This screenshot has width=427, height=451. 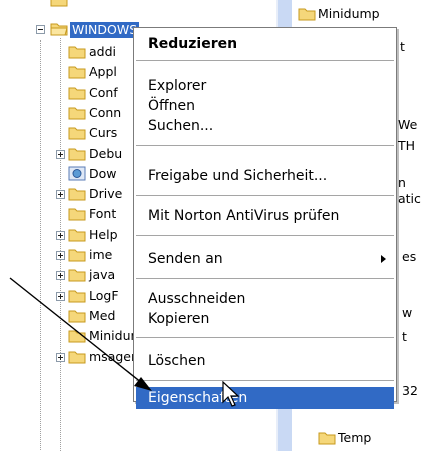 What do you see at coordinates (409, 256) in the screenshot?
I see `right-fragment: es` at bounding box center [409, 256].